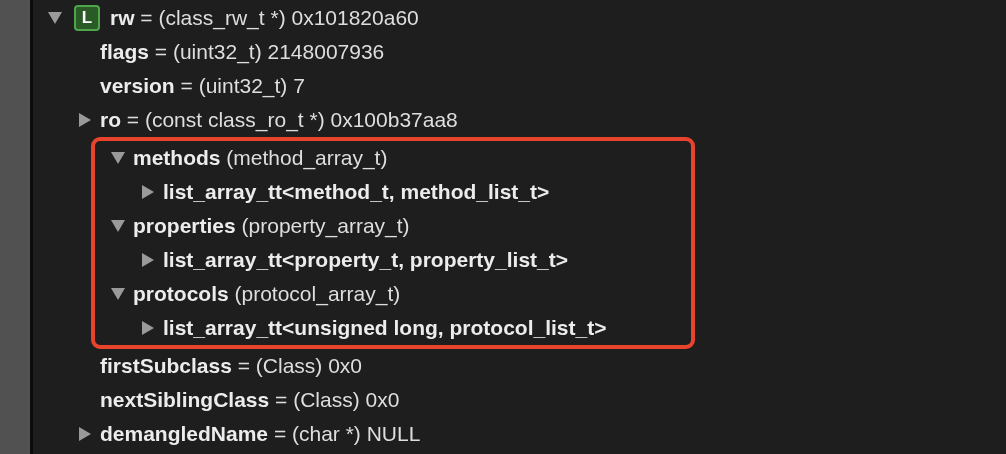 The height and width of the screenshot is (454, 1006). What do you see at coordinates (271, 226) in the screenshot?
I see `variable-text: properties (property_array_t)` at bounding box center [271, 226].